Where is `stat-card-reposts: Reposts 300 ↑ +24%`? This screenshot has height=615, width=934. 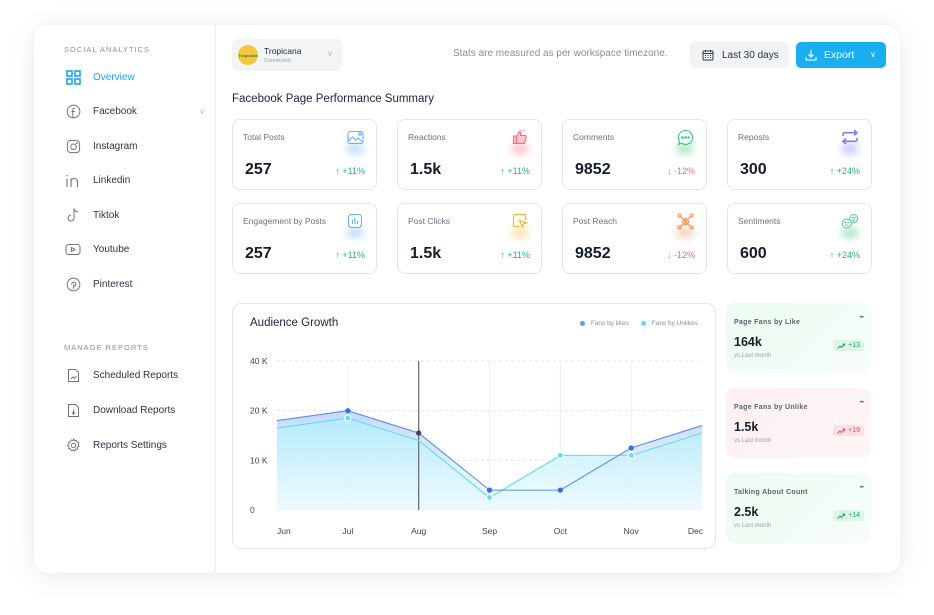 stat-card-reposts: Reposts 300 ↑ +24% is located at coordinates (799, 154).